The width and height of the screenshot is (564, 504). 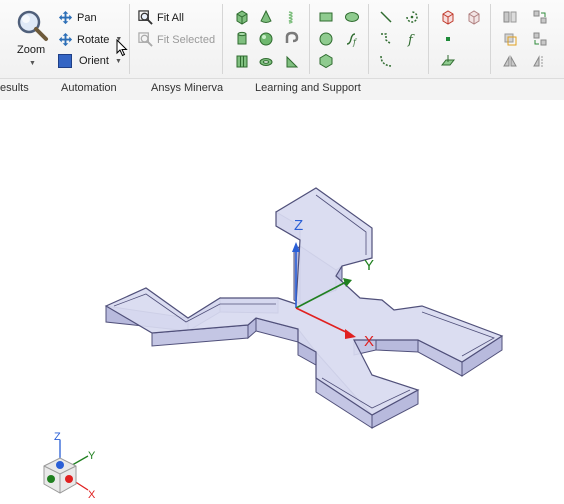 I want to click on arc-icon, so click(x=412, y=17).